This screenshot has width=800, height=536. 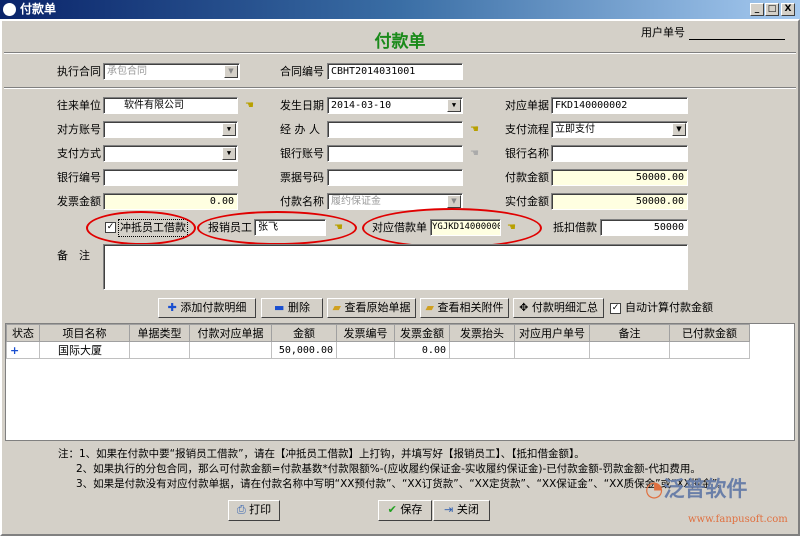 What do you see at coordinates (170, 153) in the screenshot?
I see `paymethod-select: ▼` at bounding box center [170, 153].